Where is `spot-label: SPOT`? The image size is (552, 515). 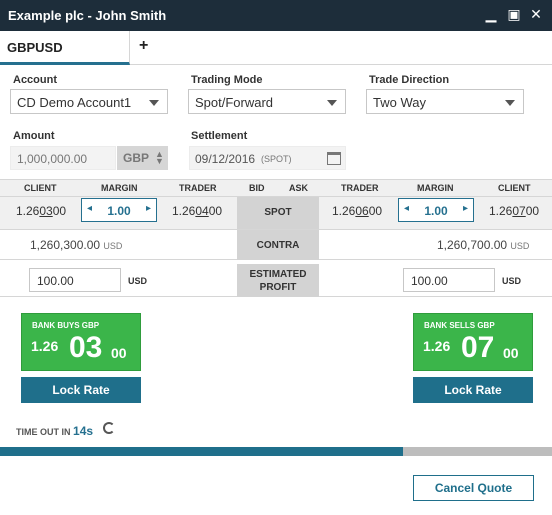
spot-label: SPOT is located at coordinates (278, 212).